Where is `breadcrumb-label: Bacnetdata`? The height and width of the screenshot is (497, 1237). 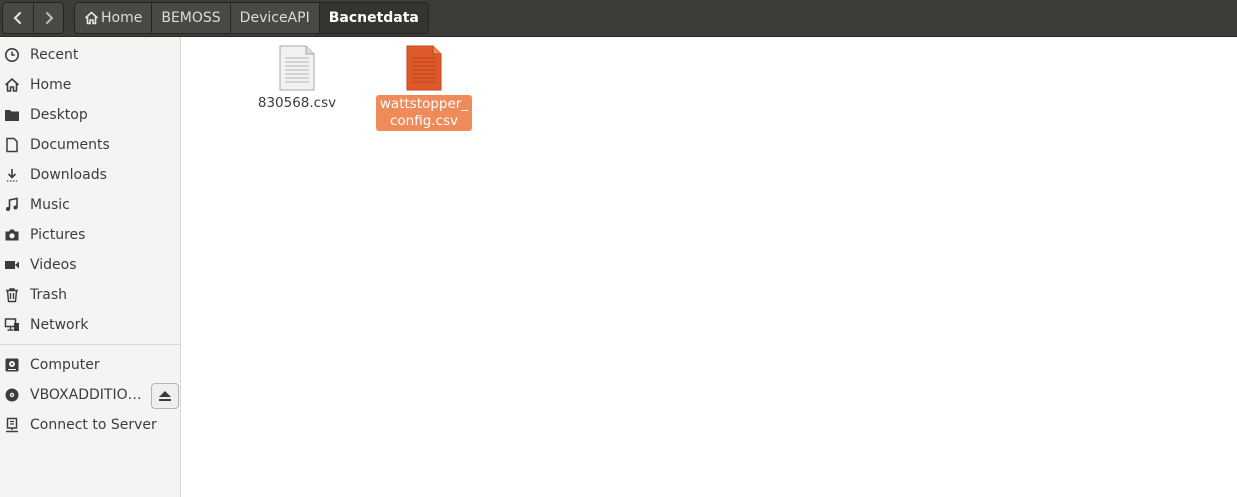 breadcrumb-label: Bacnetdata is located at coordinates (373, 18).